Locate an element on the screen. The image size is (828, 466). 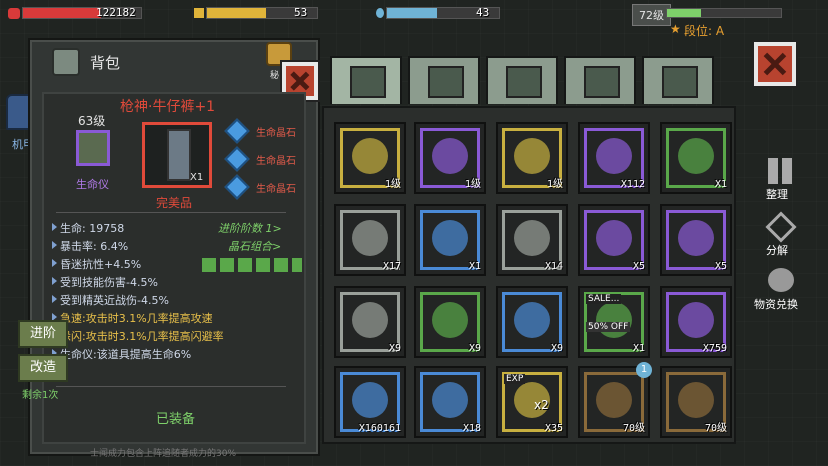
exchange-button: 物资兑换 is located at coordinates (776, 304).